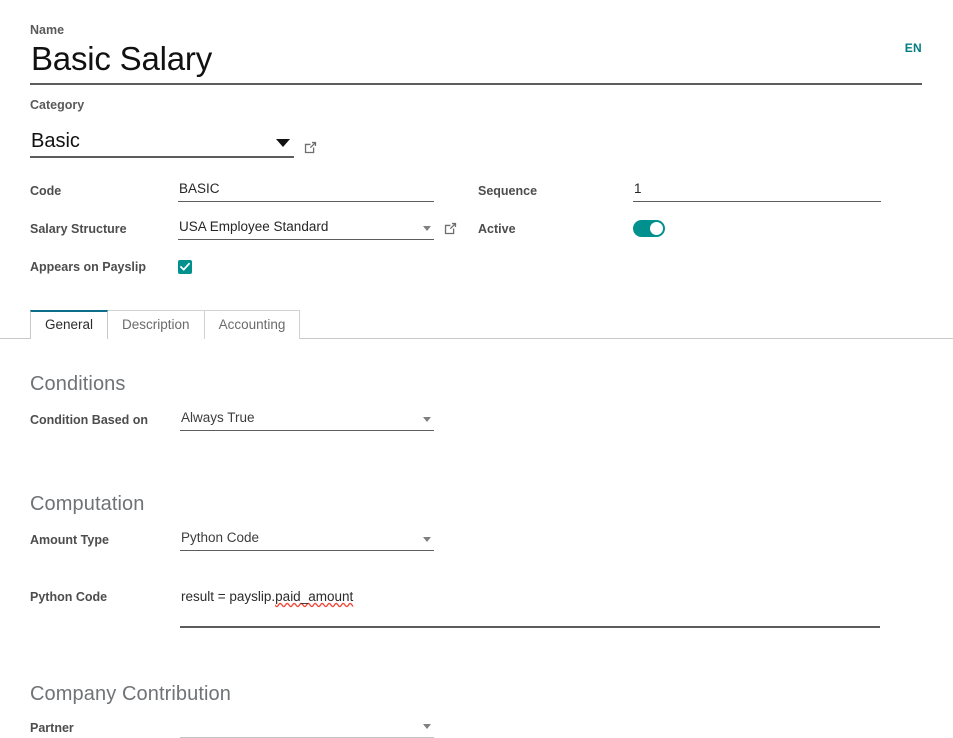 This screenshot has width=953, height=738. I want to click on appears-on-payslip-label: Appears on Payslip, so click(88, 267).